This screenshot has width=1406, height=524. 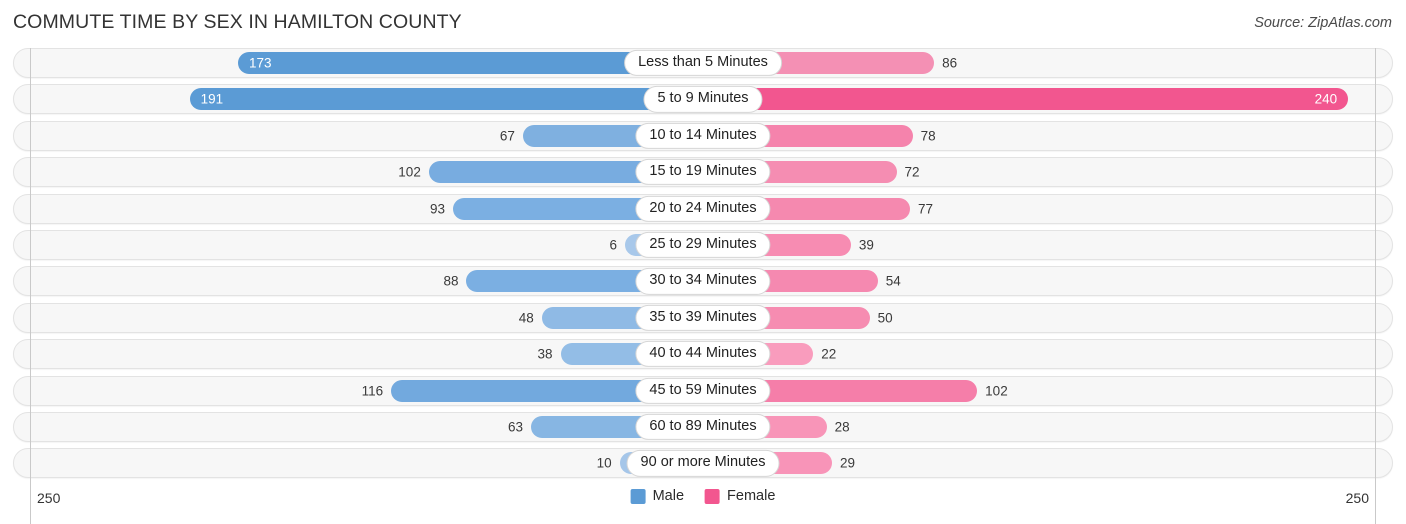 What do you see at coordinates (451, 281) in the screenshot?
I see `male-bar-value: 88` at bounding box center [451, 281].